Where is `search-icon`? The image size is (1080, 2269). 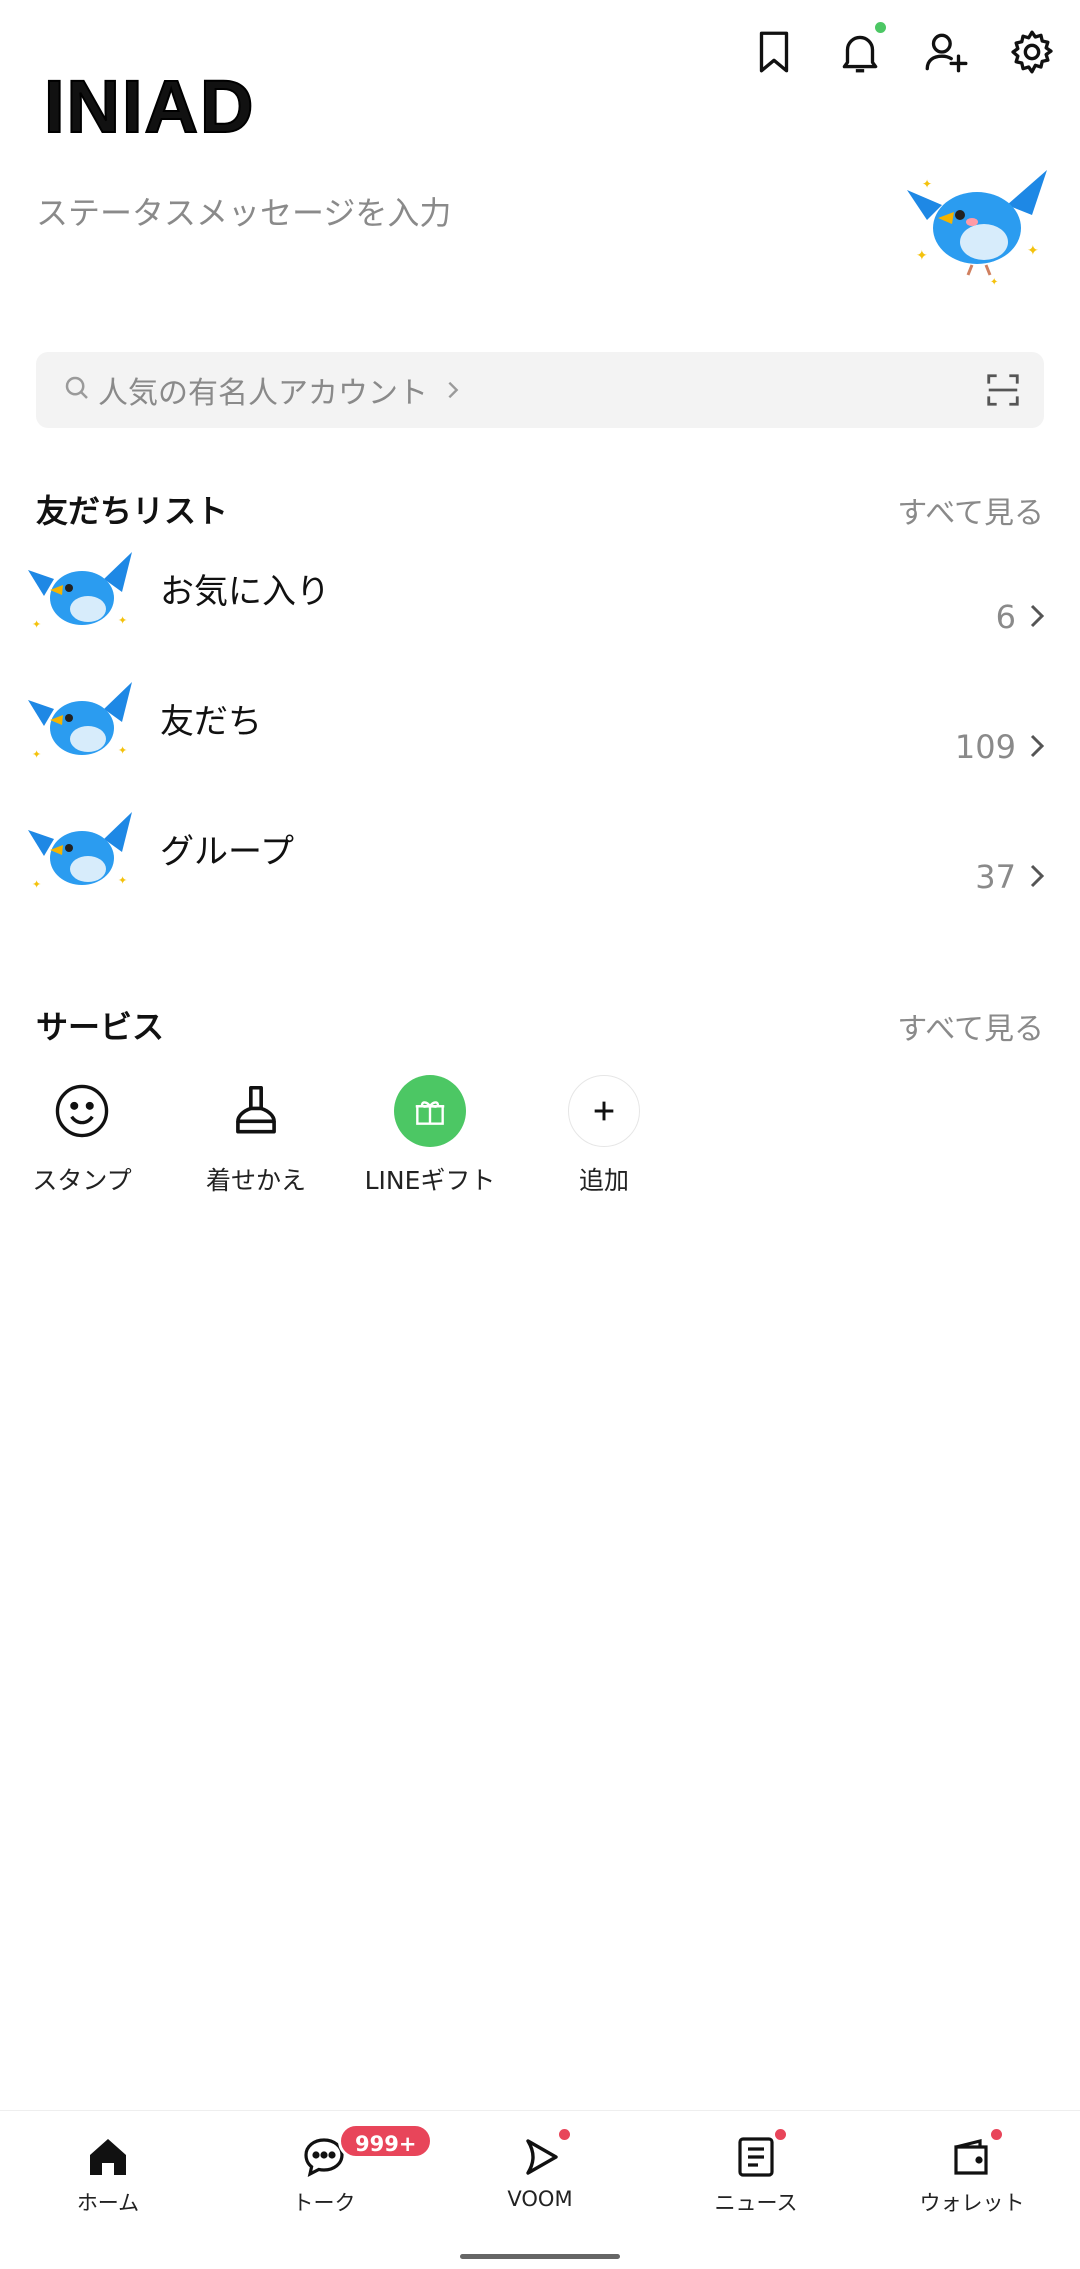
search-icon is located at coordinates (77, 390).